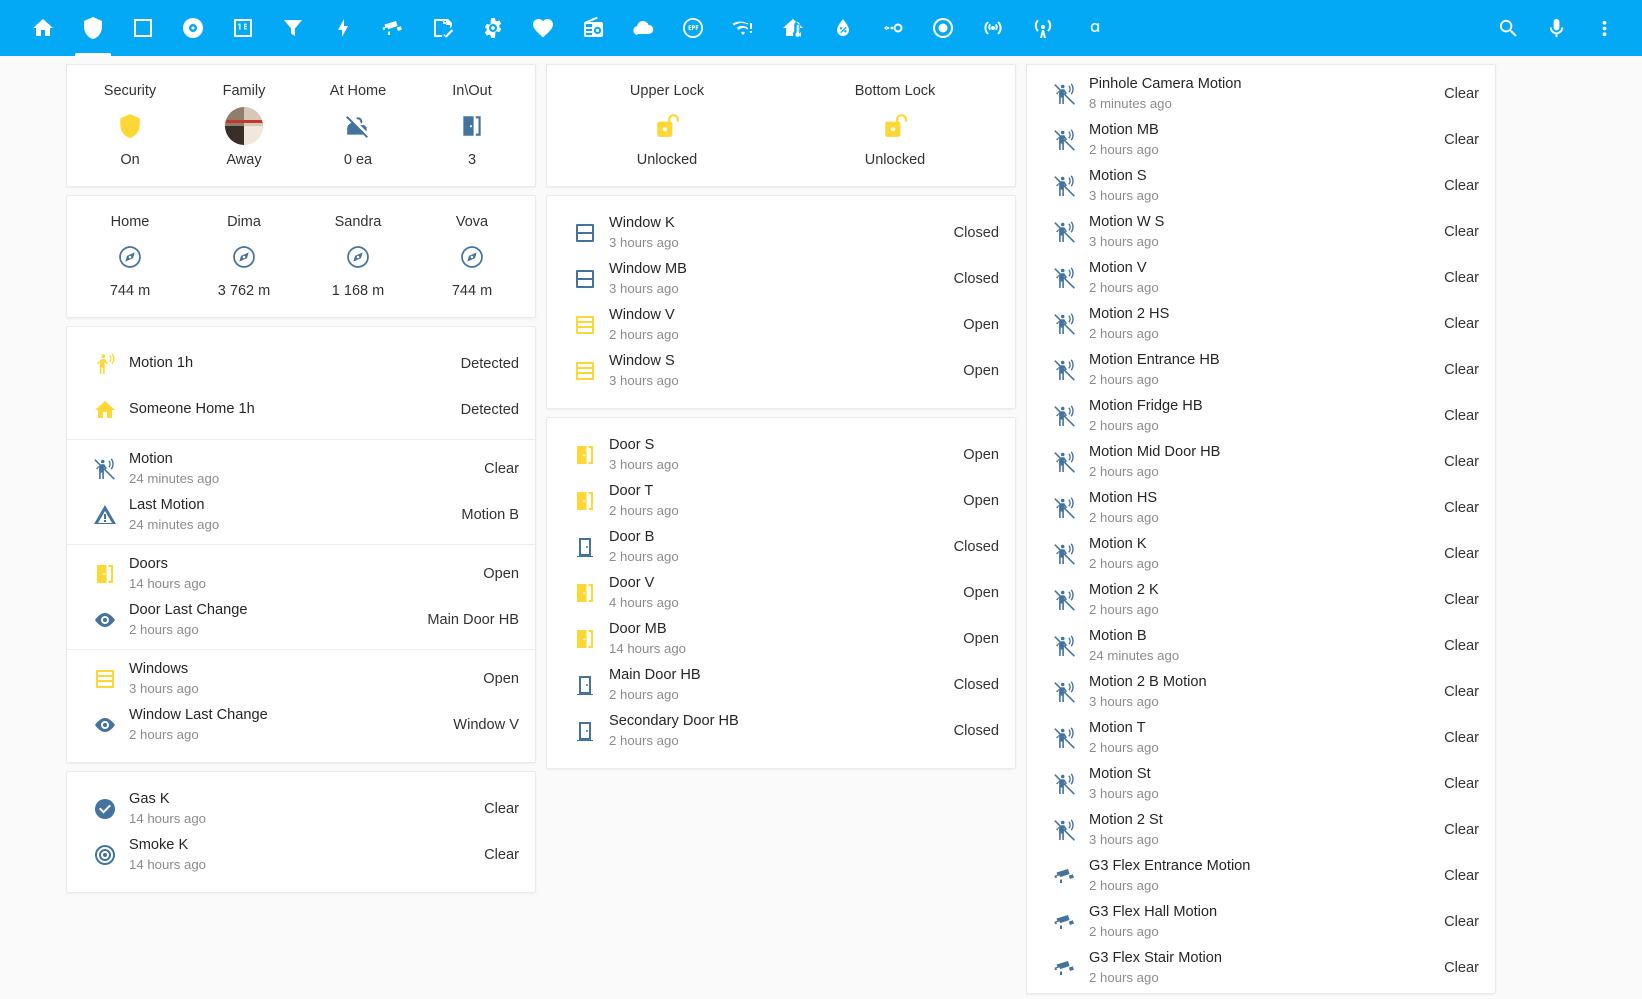  I want to click on distance-glance-item: Home 744 m, so click(130, 257).